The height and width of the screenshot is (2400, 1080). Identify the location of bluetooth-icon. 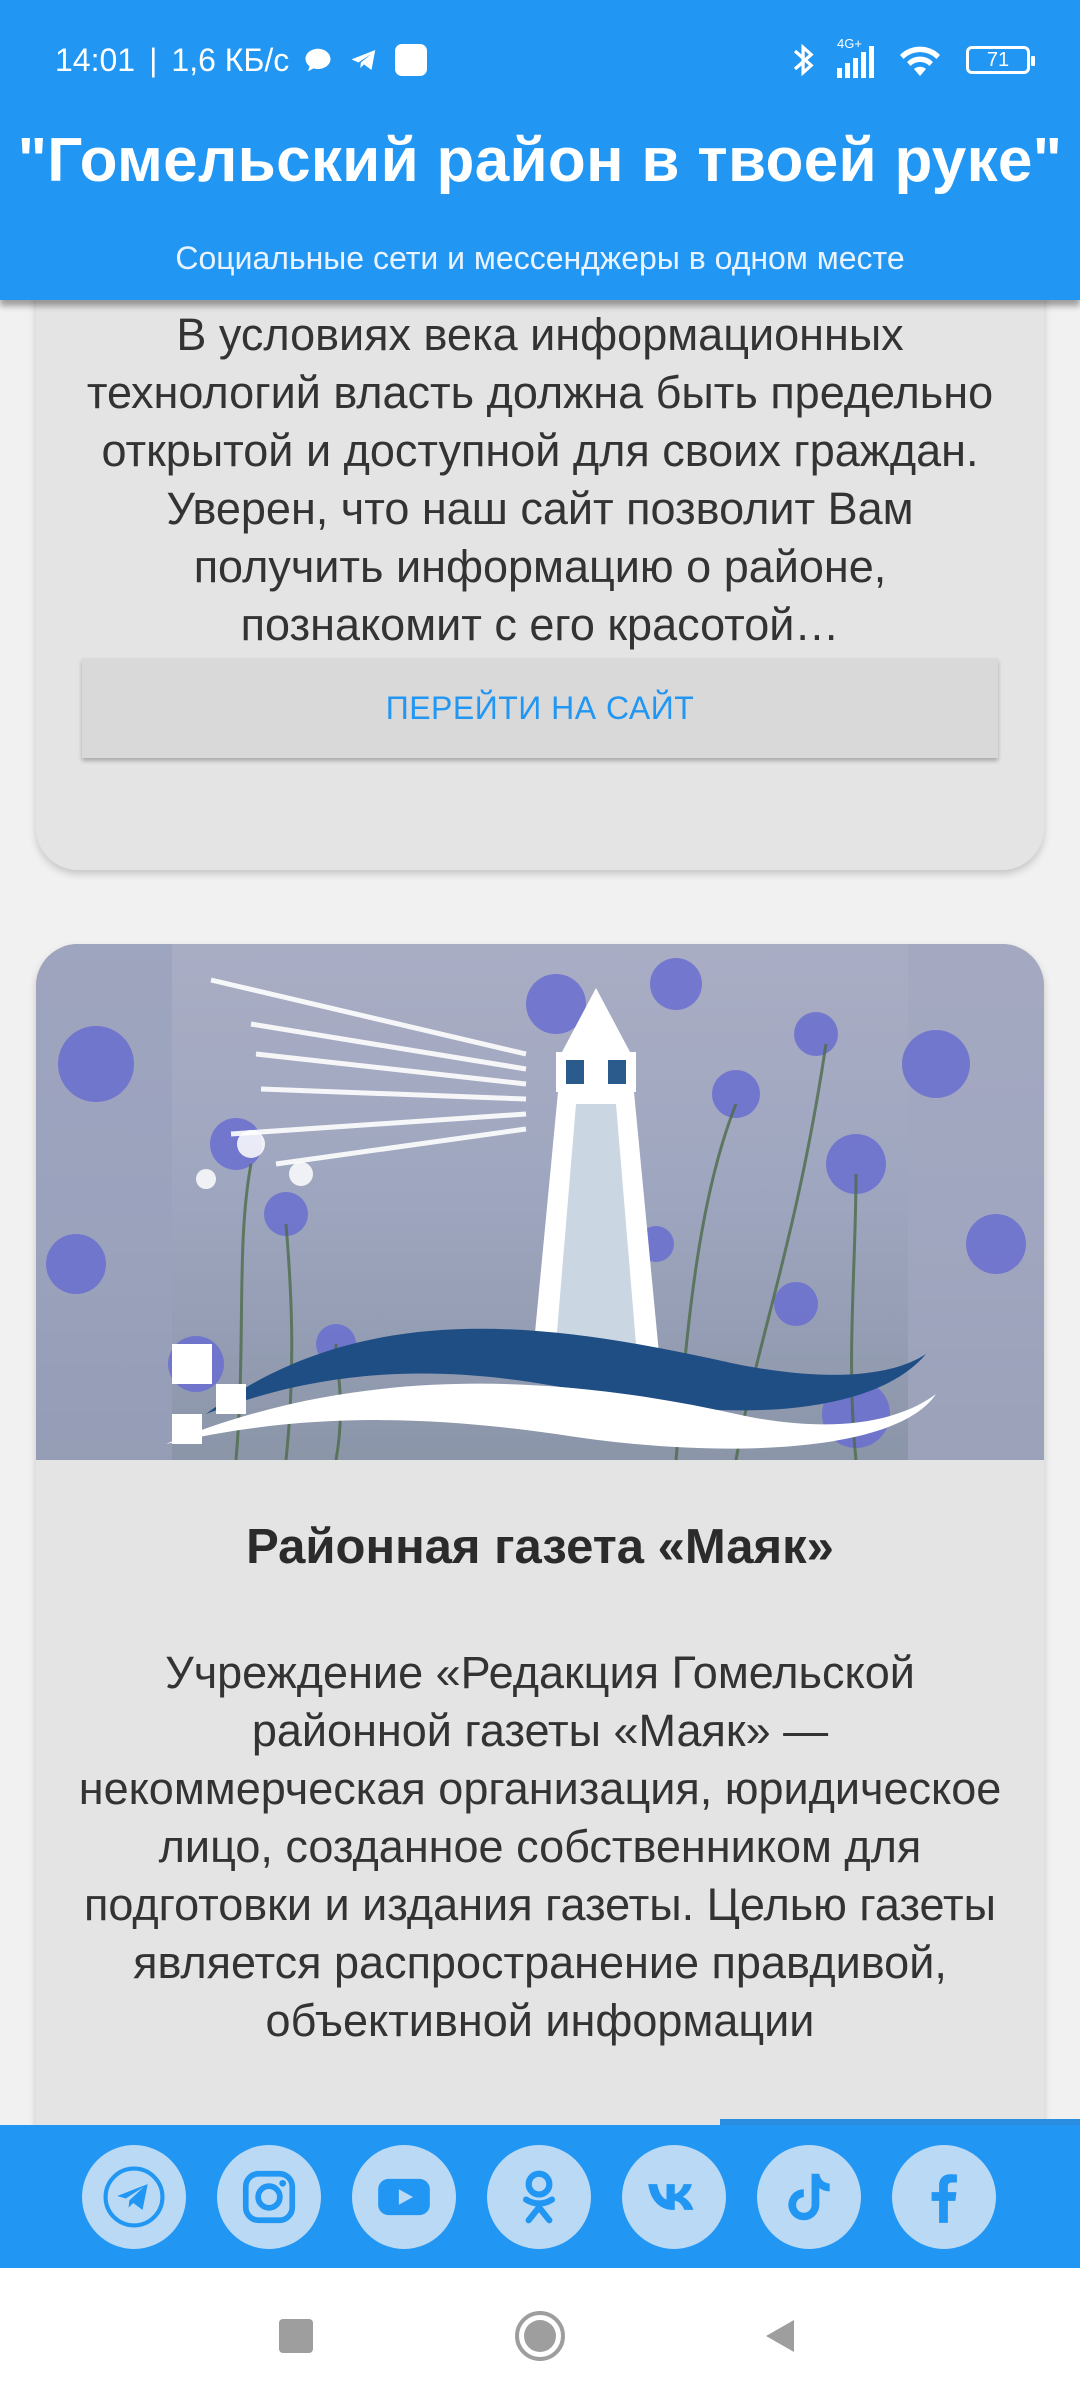
(803, 60).